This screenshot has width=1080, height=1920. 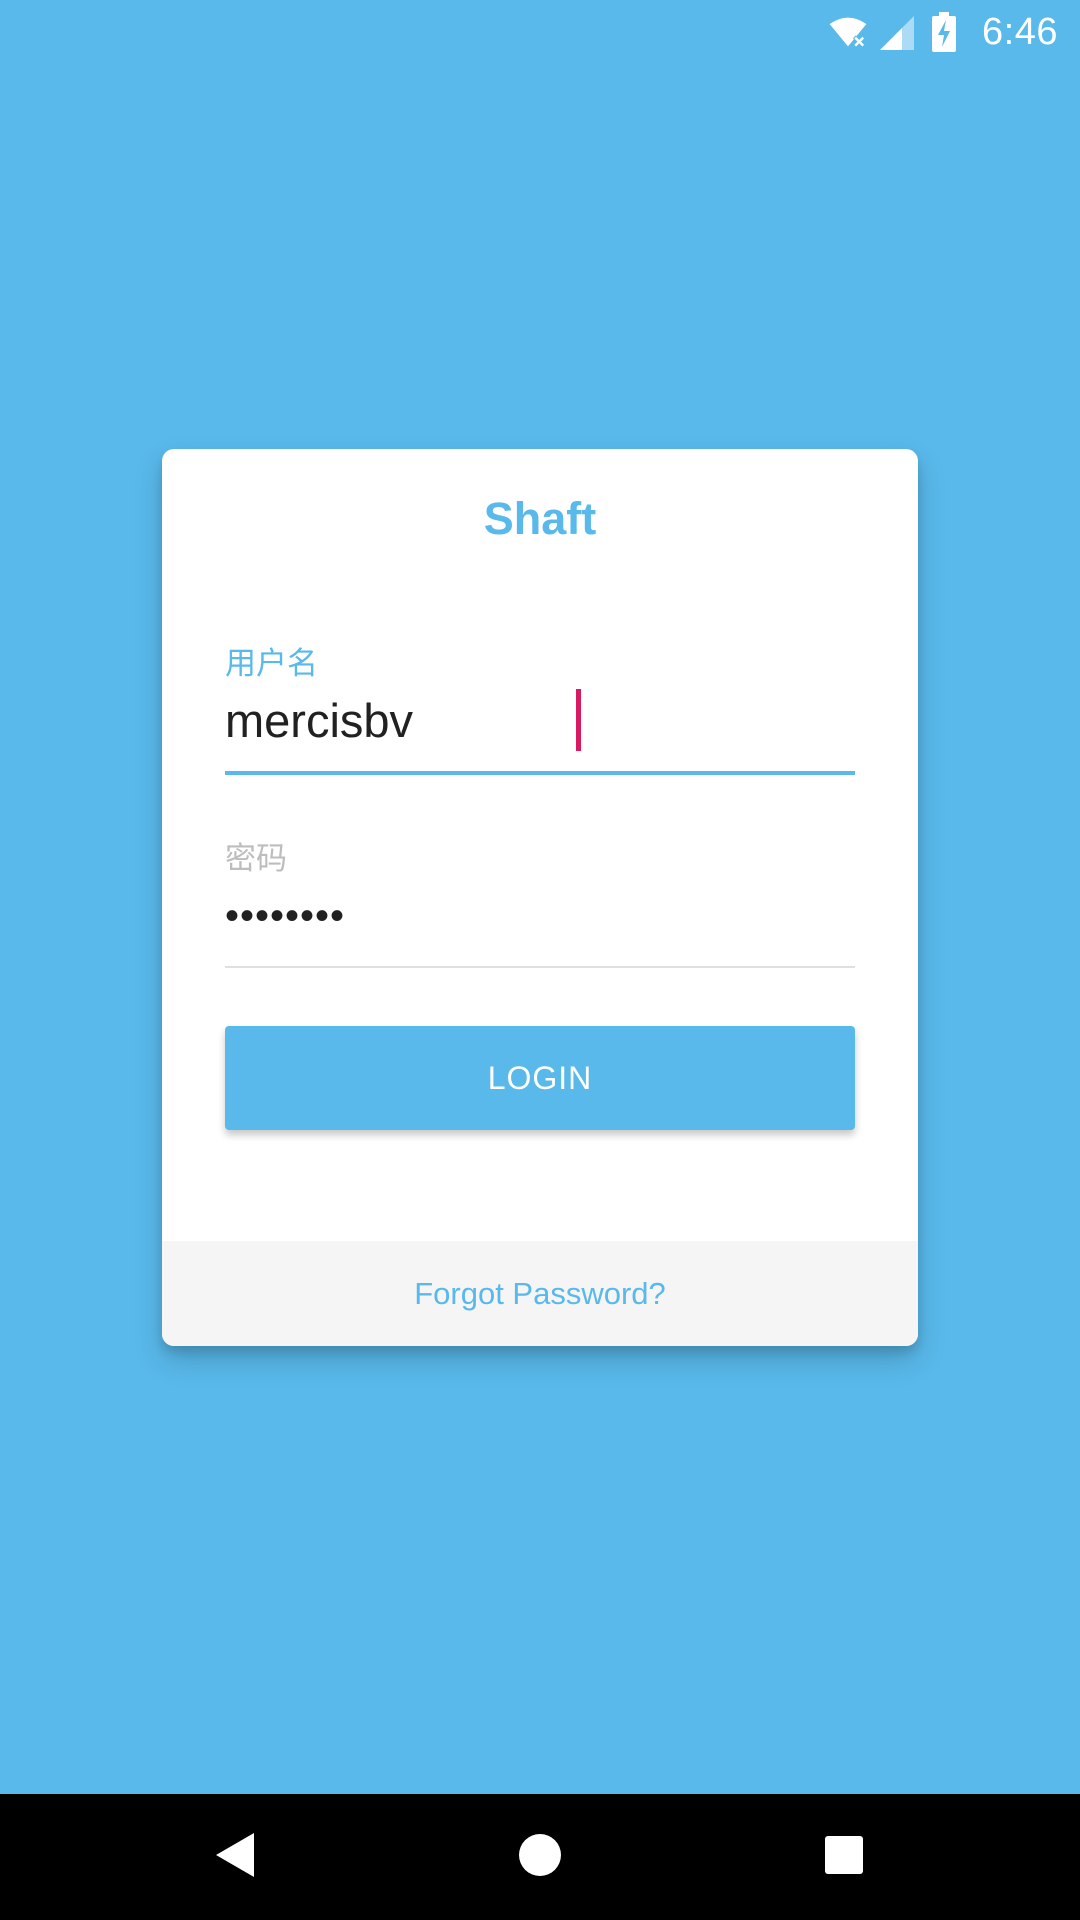 What do you see at coordinates (848, 32) in the screenshot?
I see `wifi-no-internet-icon` at bounding box center [848, 32].